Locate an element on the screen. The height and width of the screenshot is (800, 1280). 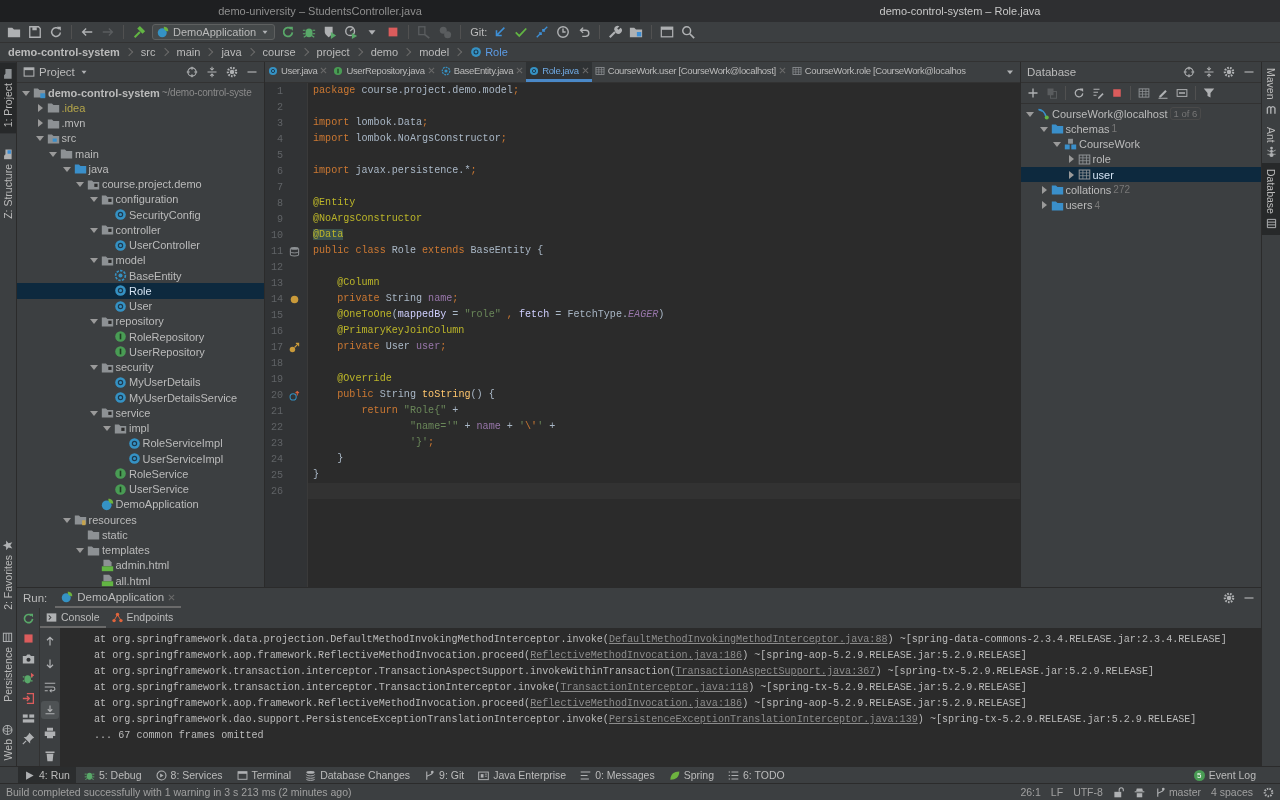
tool-window-button: 4: Run is located at coordinates (47, 775).